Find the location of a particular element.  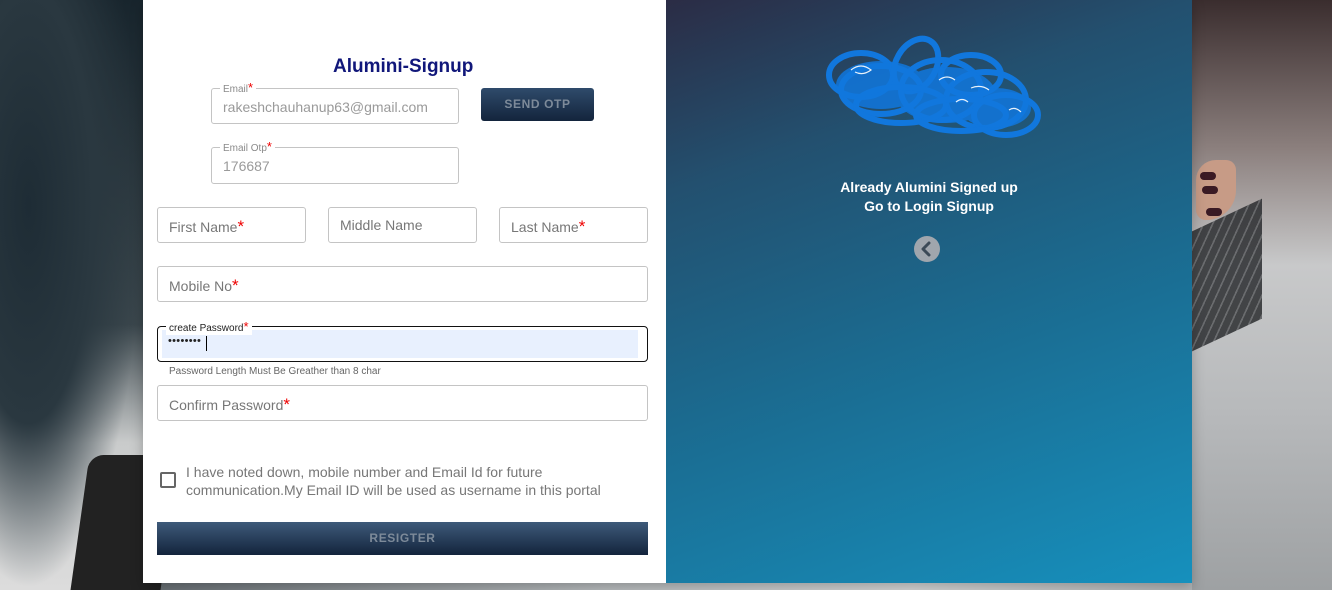

info-line-signed-up: Already Alumini Signed up is located at coordinates (929, 187).